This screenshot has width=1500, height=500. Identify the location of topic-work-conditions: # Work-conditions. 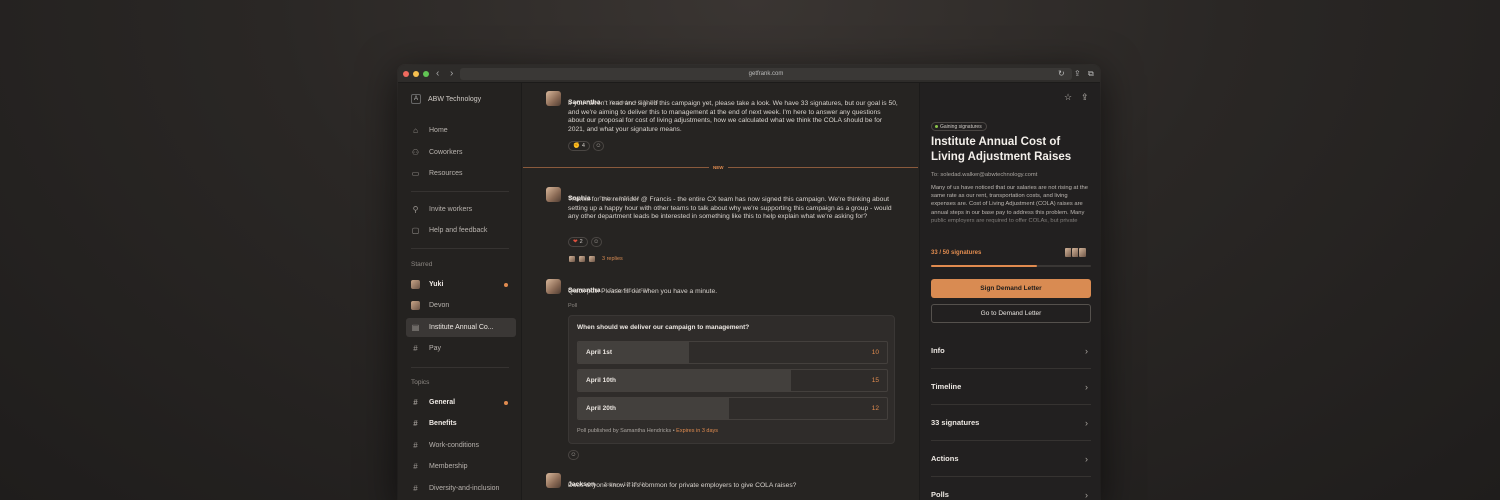
(461, 445).